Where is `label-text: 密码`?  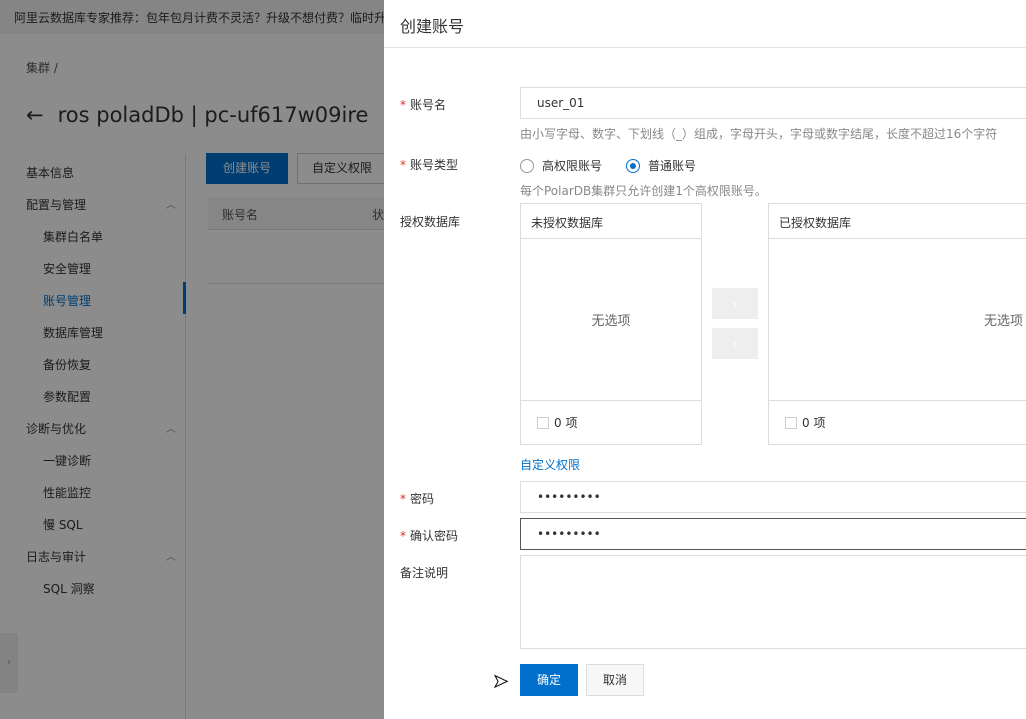 label-text: 密码 is located at coordinates (422, 499).